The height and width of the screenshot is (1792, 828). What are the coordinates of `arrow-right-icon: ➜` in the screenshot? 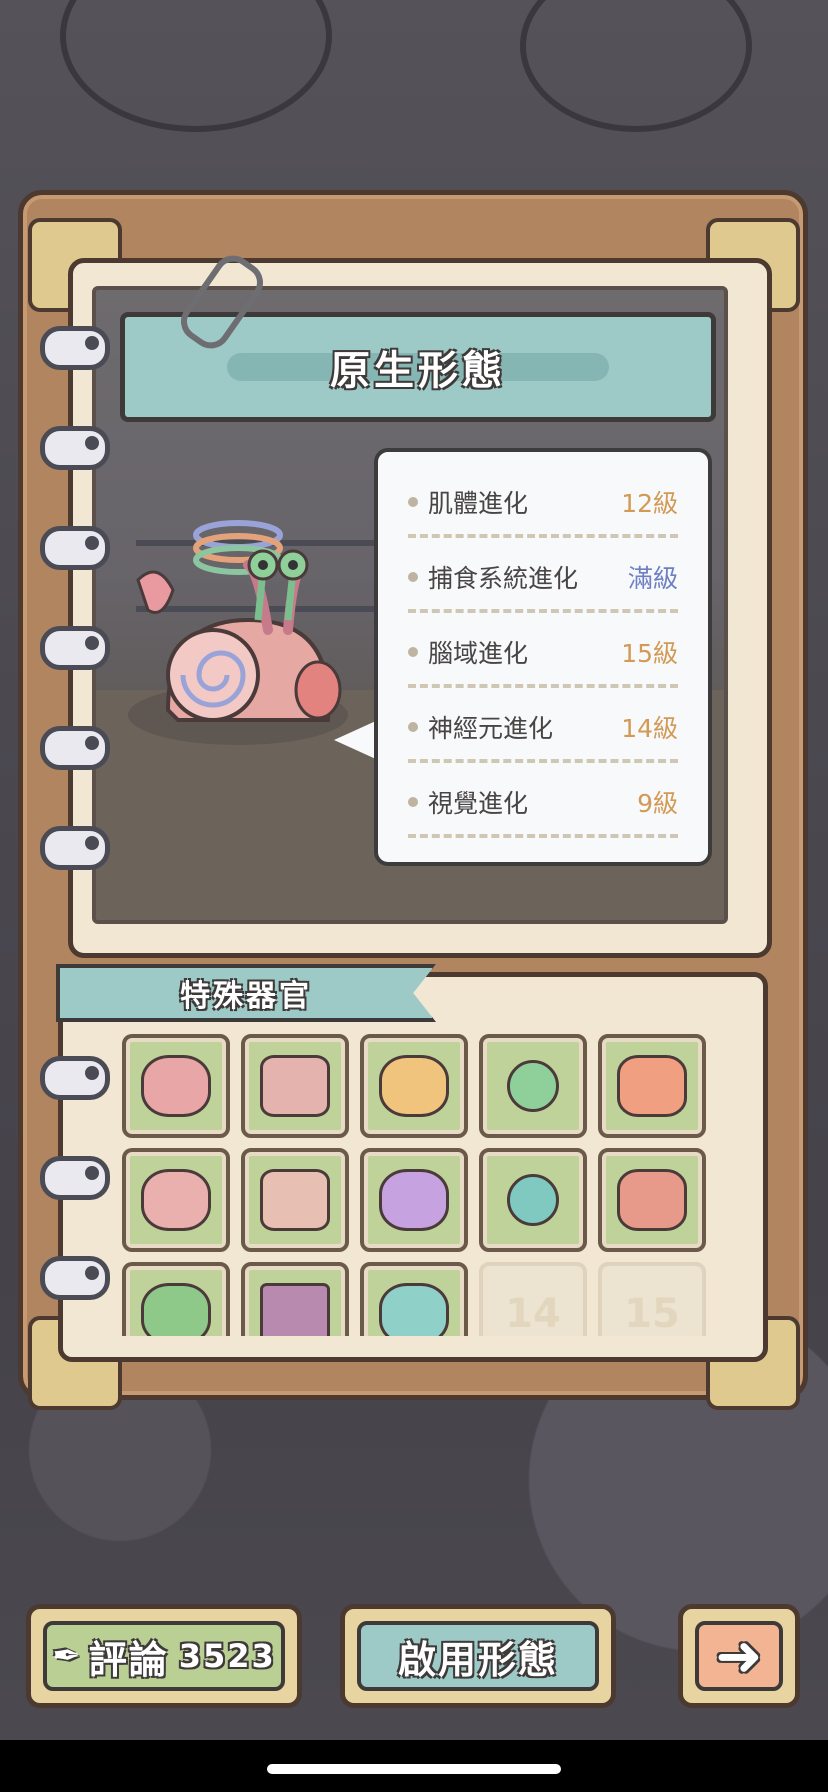 It's located at (739, 1656).